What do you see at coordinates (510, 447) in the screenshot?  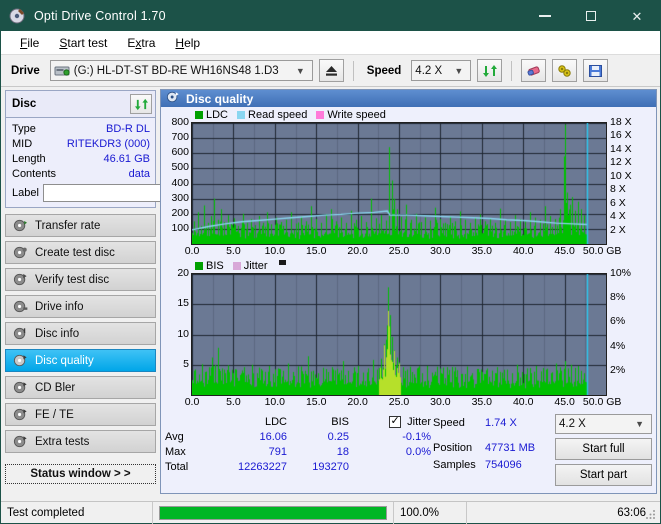 I see `position-value: 47731 MB` at bounding box center [510, 447].